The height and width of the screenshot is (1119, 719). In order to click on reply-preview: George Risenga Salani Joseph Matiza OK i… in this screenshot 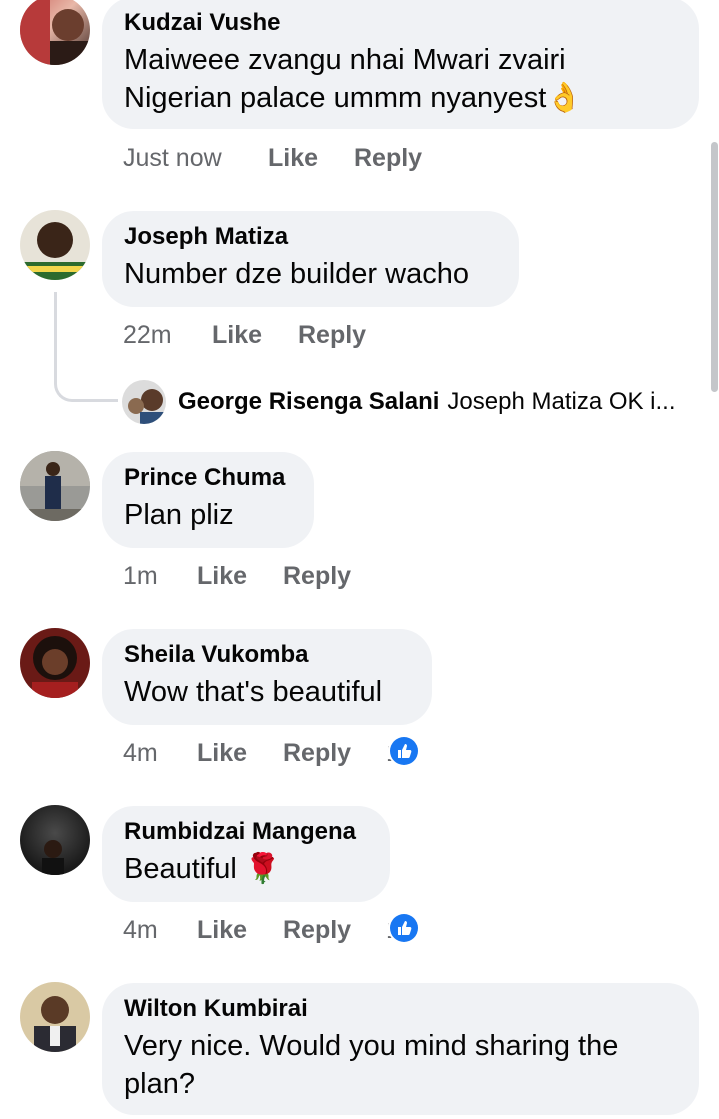, I will do `click(399, 402)`.